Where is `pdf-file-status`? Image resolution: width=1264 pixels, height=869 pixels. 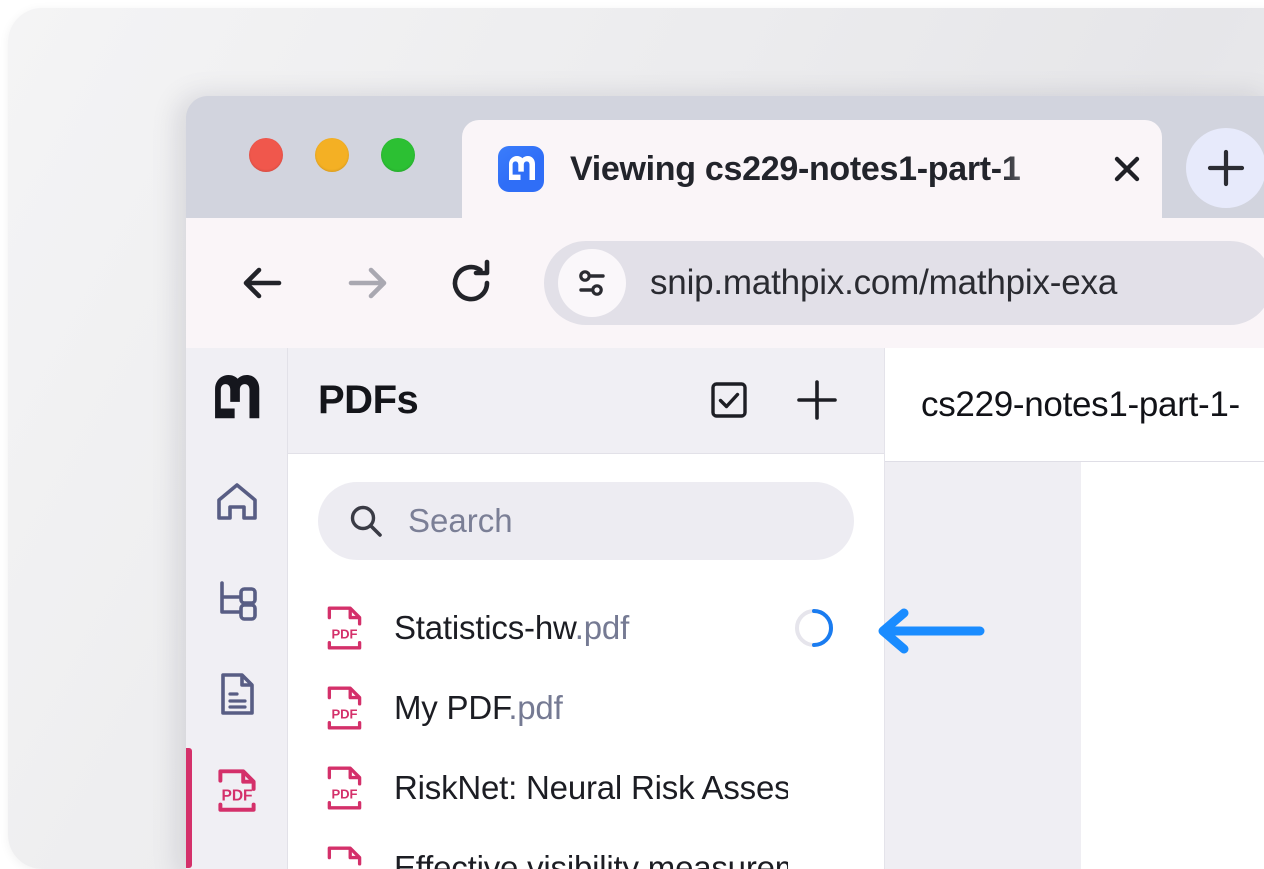 pdf-file-status is located at coordinates (814, 628).